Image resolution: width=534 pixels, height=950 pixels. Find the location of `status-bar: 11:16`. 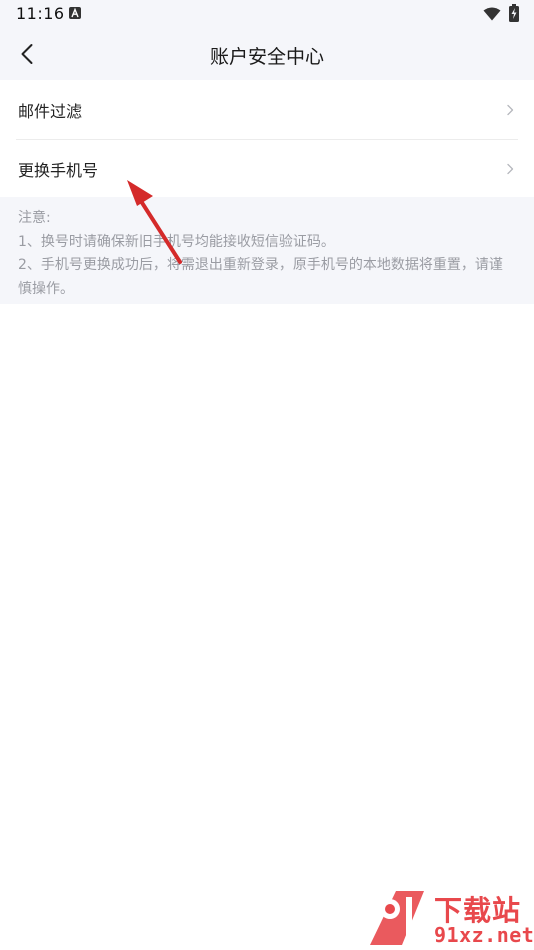

status-bar: 11:16 is located at coordinates (267, 14).